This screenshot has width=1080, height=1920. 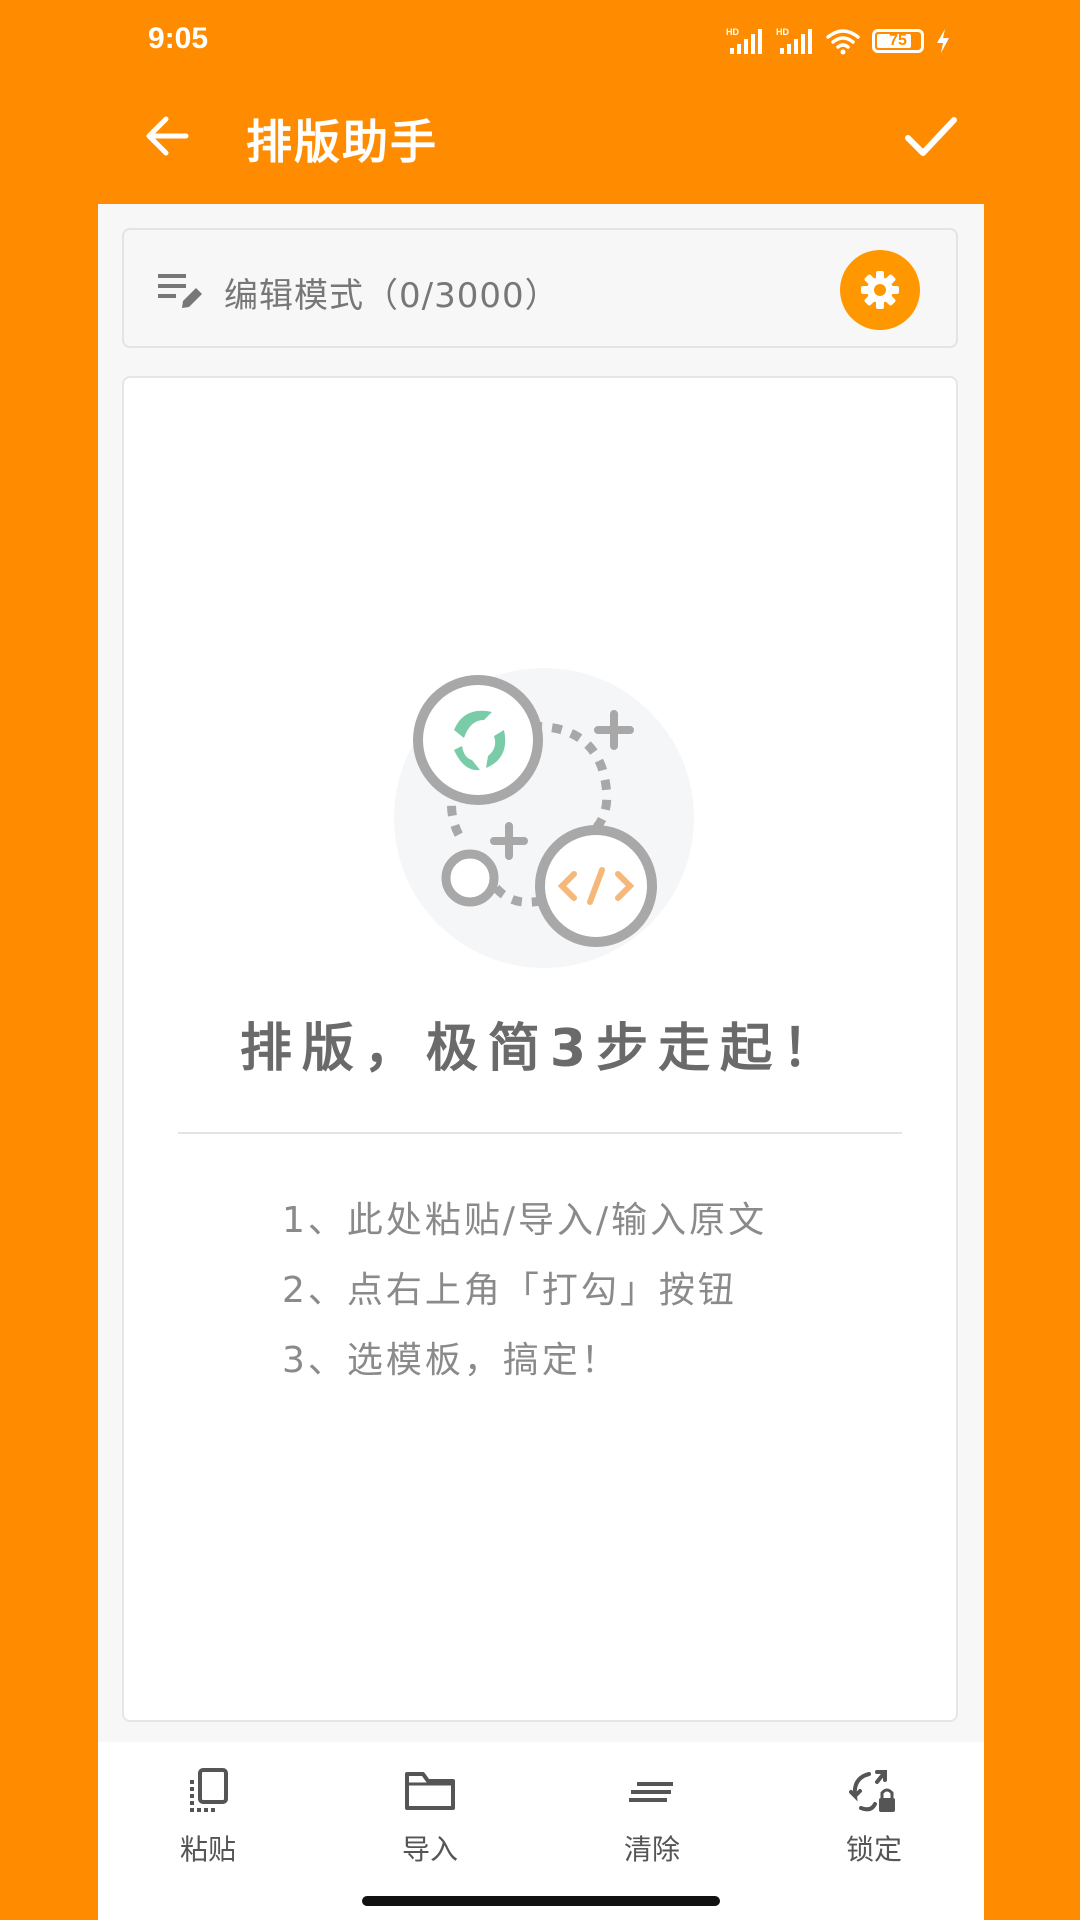 What do you see at coordinates (429, 1849) in the screenshot?
I see `import-label: 导入` at bounding box center [429, 1849].